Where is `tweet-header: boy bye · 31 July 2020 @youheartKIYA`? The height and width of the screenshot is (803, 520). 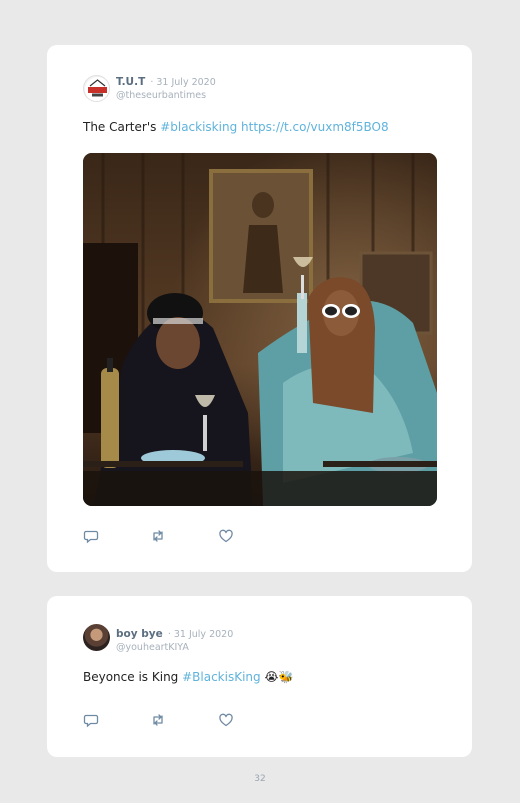 tweet-header: boy bye · 31 July 2020 @youheartKIYA is located at coordinates (174, 640).